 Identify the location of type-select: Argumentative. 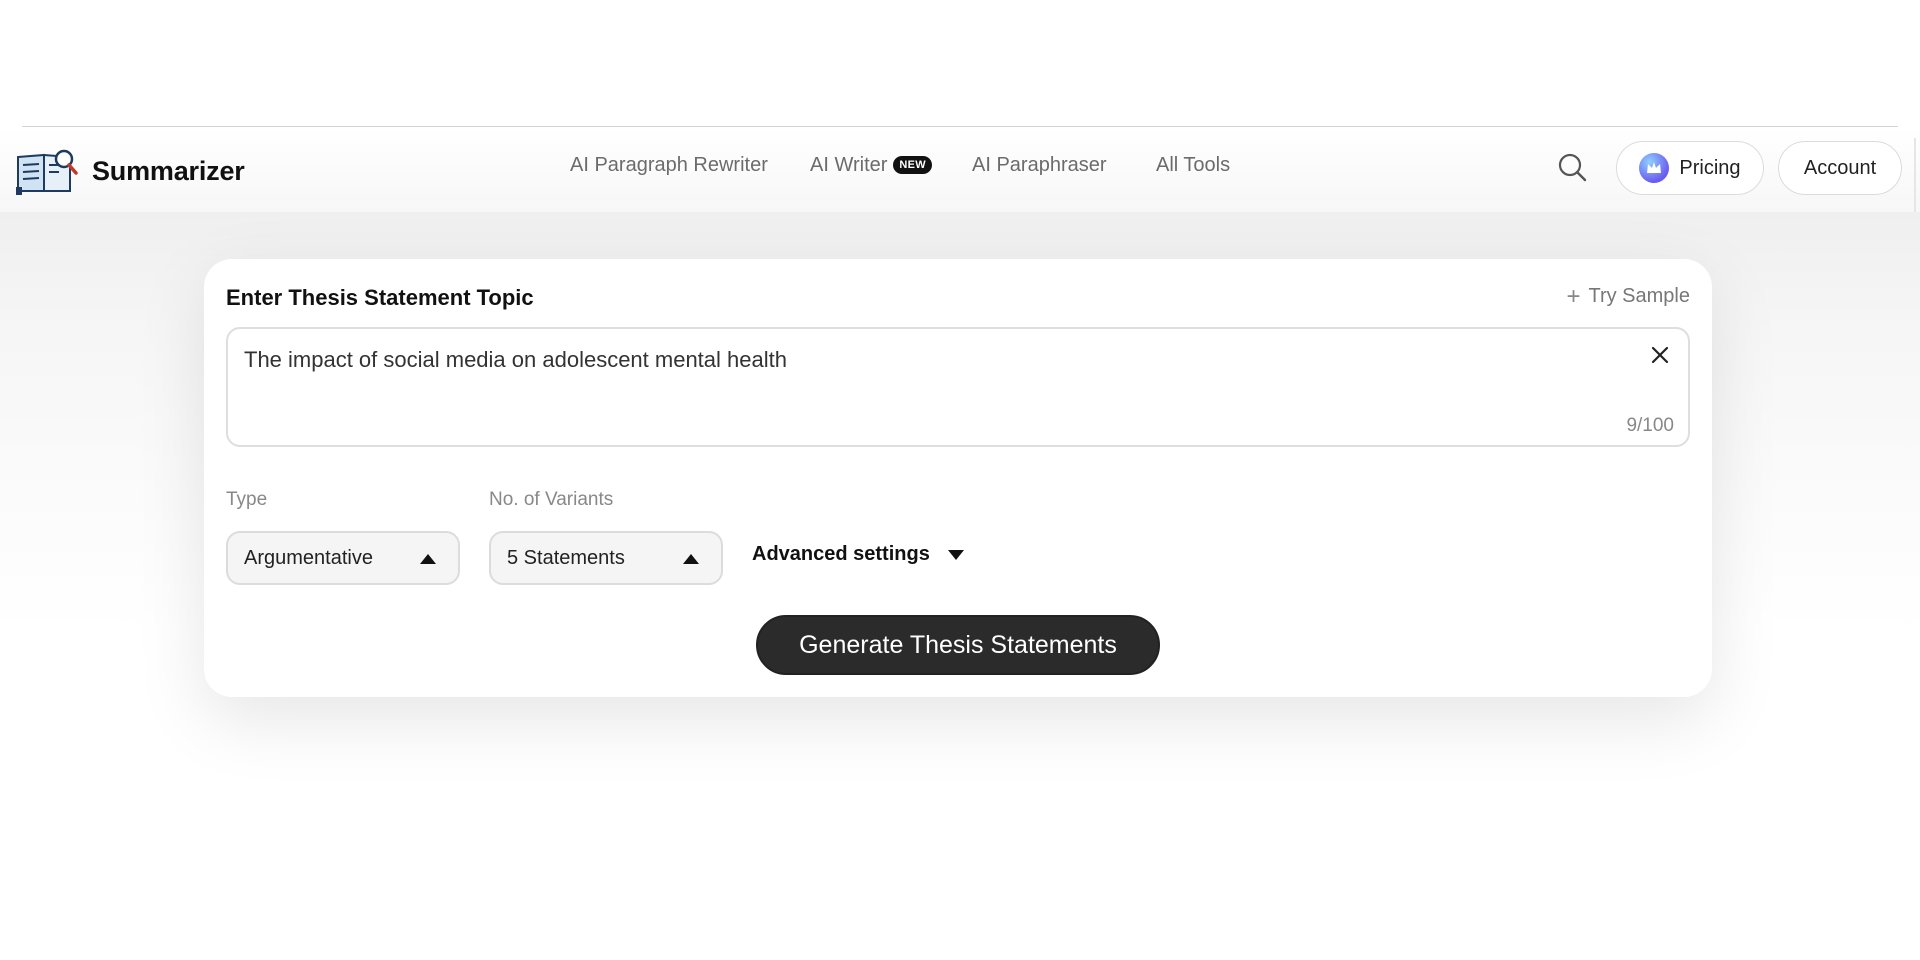
(343, 558).